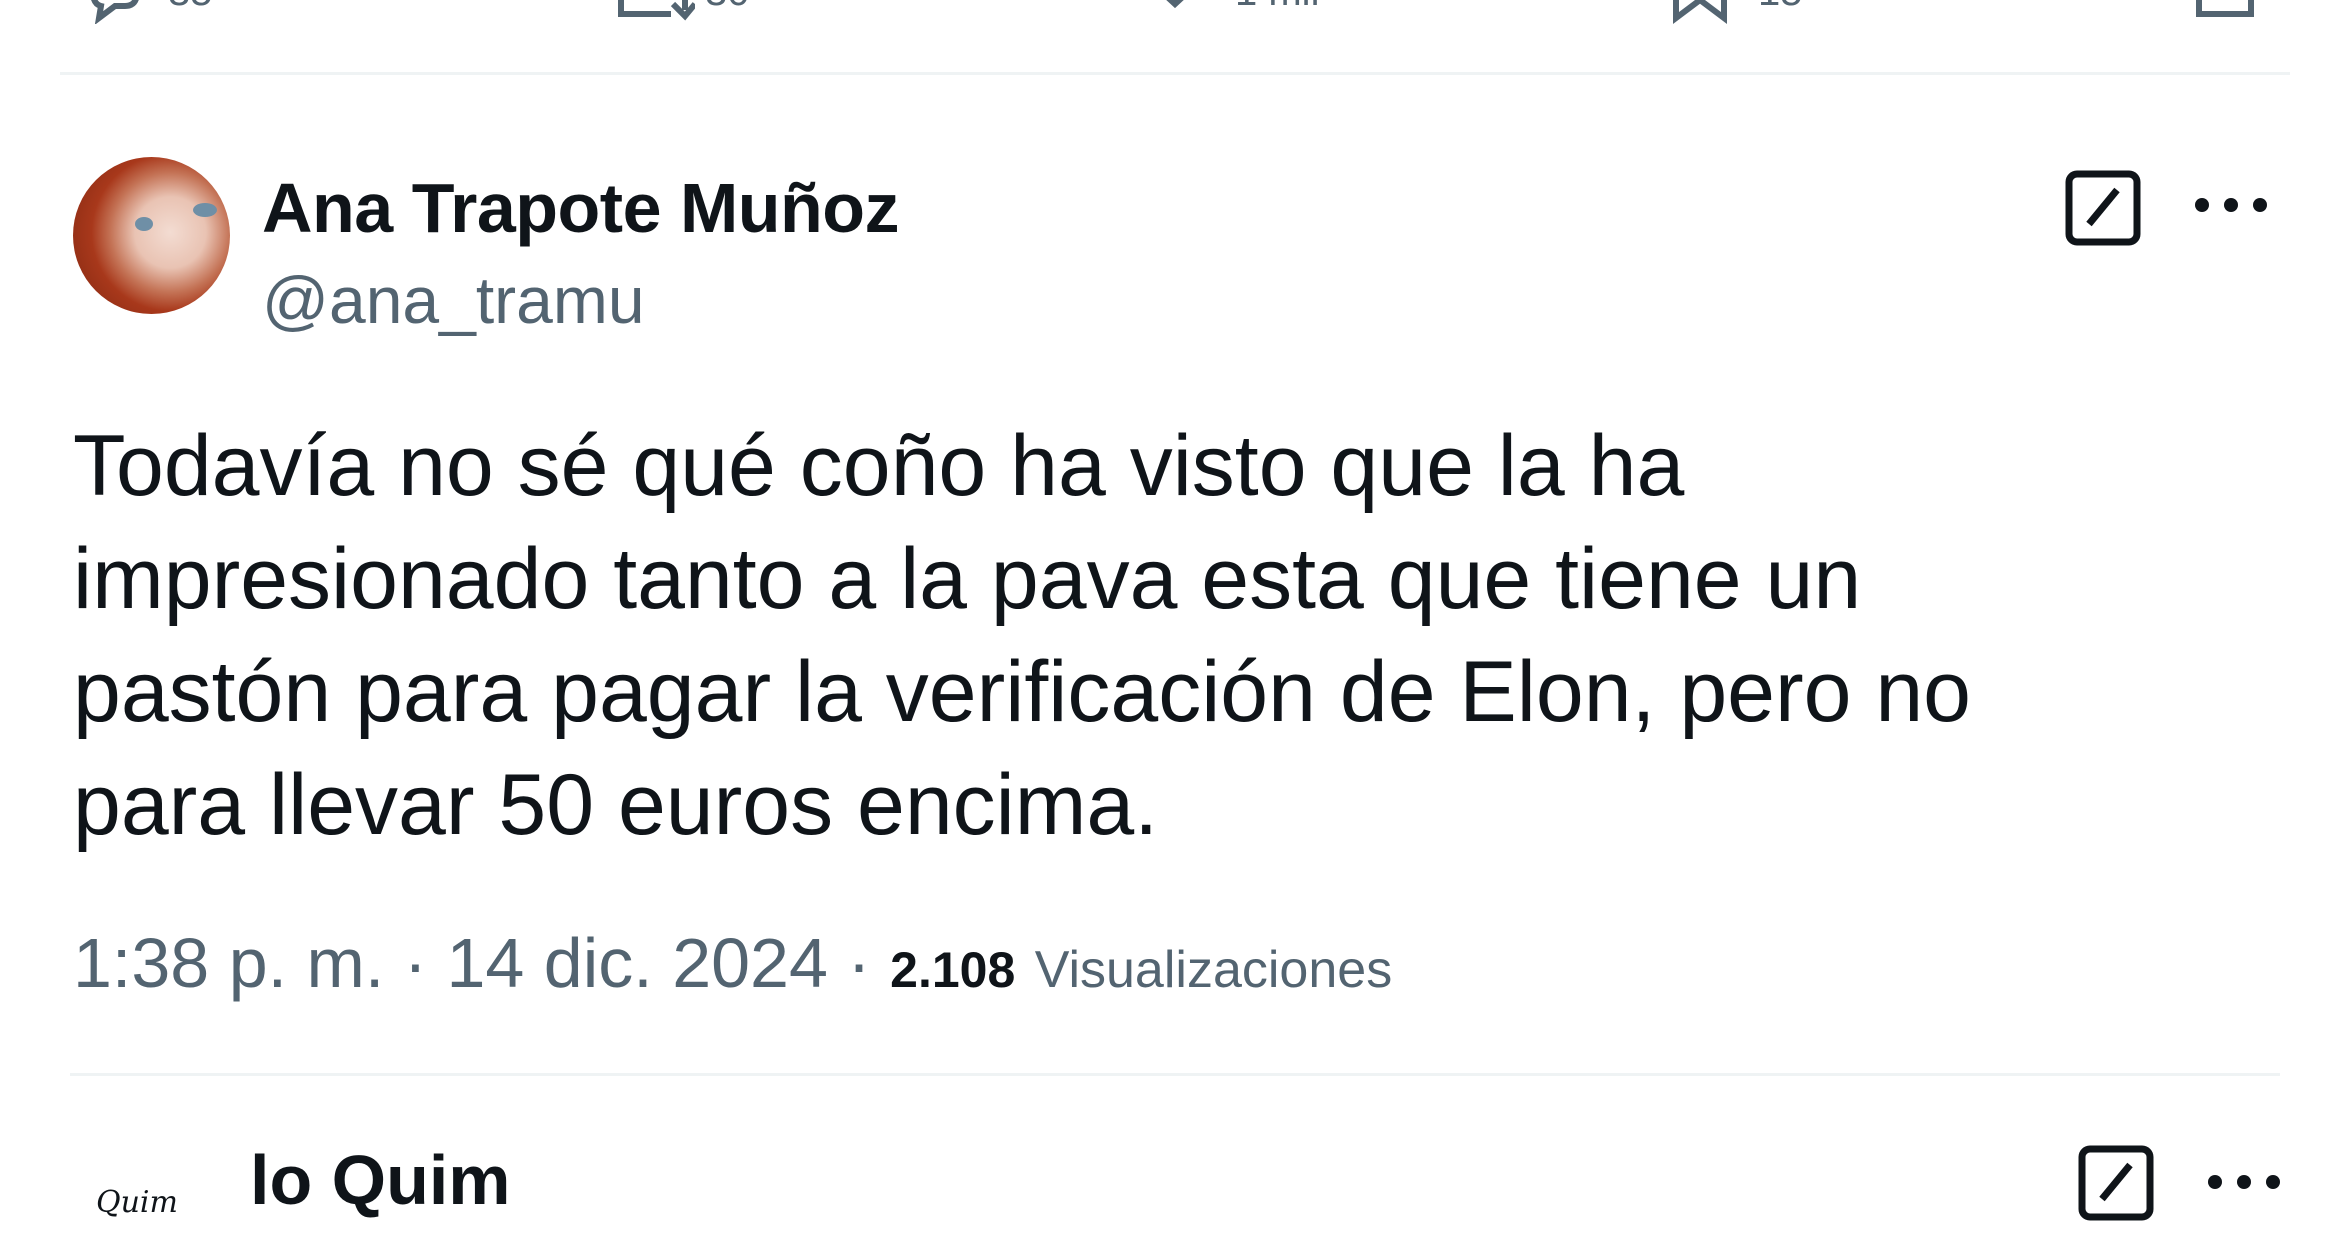 This screenshot has height=1233, width=2350. Describe the element at coordinates (953, 970) in the screenshot. I see `views-count: 2.108` at that location.